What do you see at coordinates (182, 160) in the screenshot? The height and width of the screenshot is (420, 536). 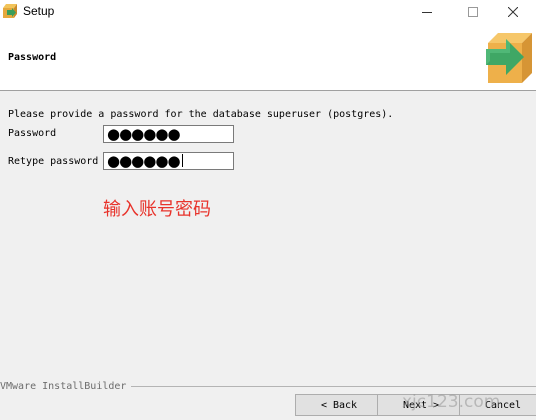 I see `text-caret` at bounding box center [182, 160].